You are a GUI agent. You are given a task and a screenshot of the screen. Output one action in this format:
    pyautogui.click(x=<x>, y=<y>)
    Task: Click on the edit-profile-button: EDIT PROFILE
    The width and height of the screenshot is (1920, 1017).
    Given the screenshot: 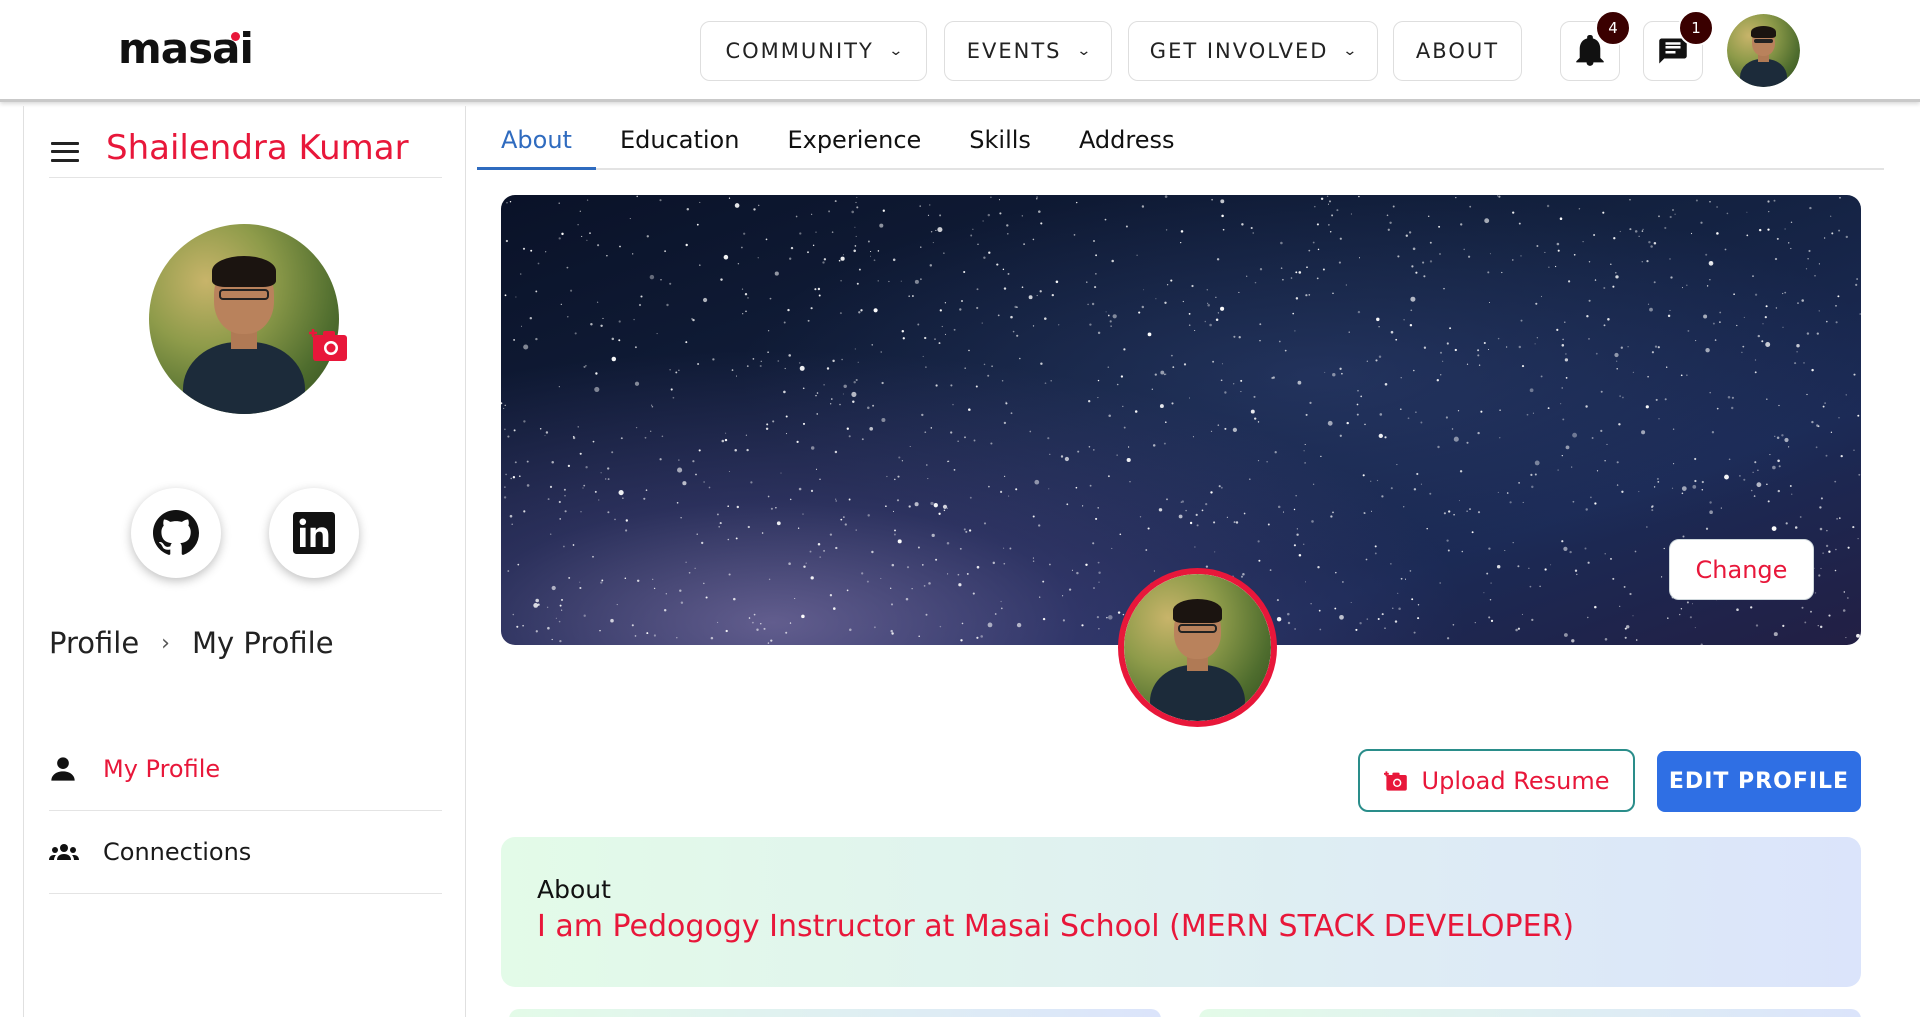 What is the action you would take?
    pyautogui.click(x=1759, y=781)
    